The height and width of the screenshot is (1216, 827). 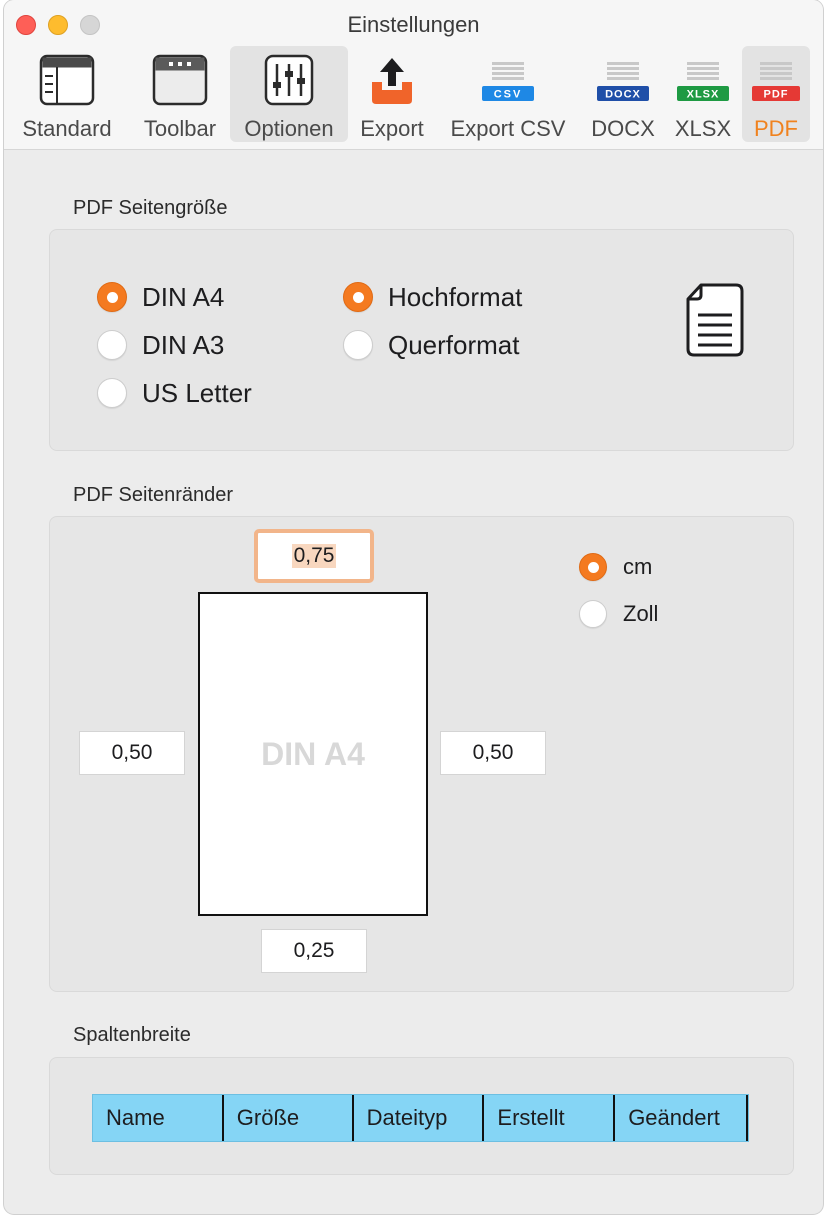 What do you see at coordinates (703, 128) in the screenshot?
I see `toolbar-item-label: XLSX` at bounding box center [703, 128].